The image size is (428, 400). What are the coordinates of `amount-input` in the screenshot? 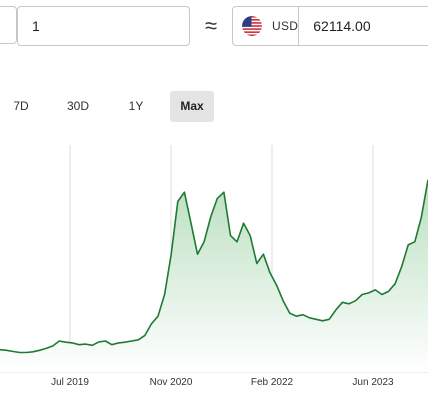 It's located at (103, 26).